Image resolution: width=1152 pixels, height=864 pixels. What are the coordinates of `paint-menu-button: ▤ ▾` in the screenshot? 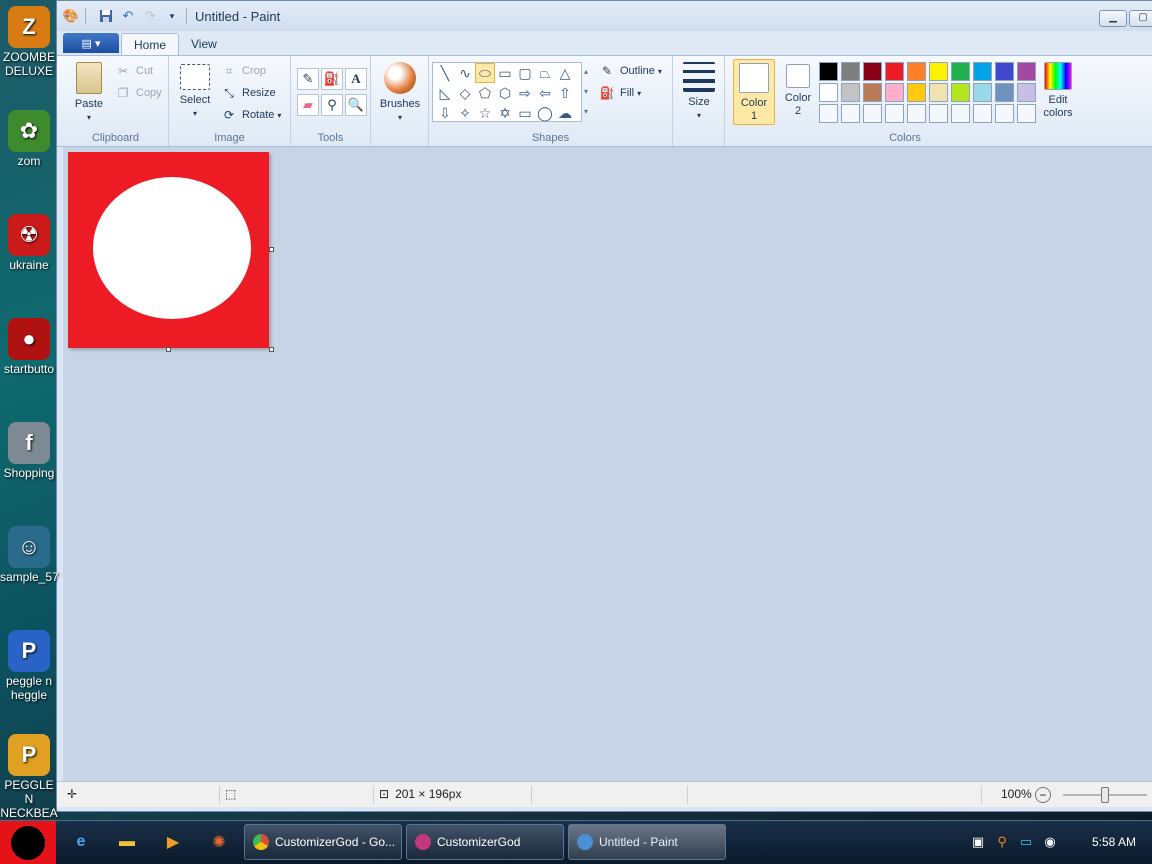 It's located at (91, 43).